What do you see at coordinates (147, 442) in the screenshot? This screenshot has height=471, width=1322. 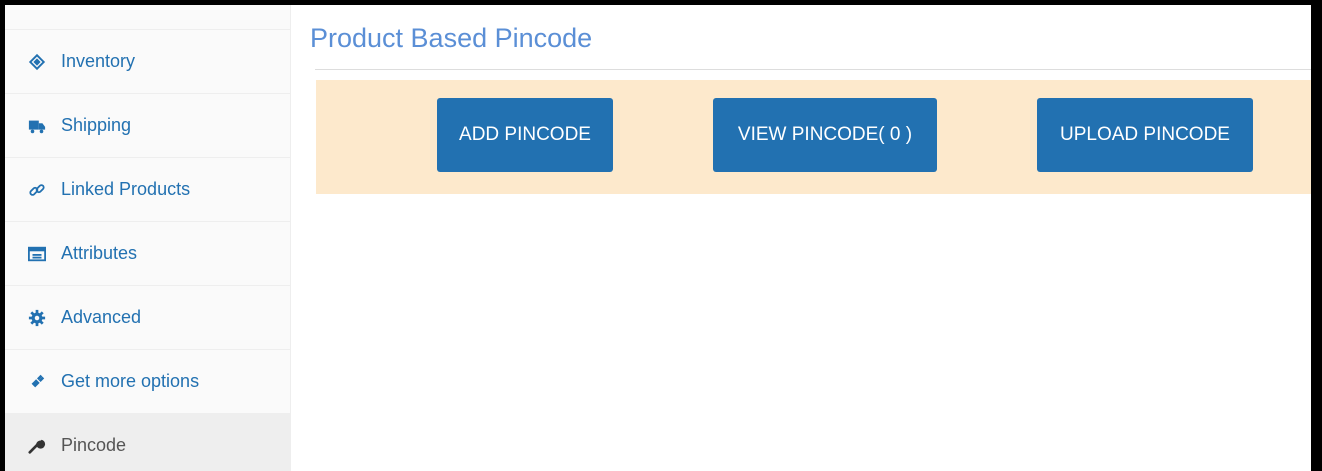 I see `sidebar-item-pincode: Pincode` at bounding box center [147, 442].